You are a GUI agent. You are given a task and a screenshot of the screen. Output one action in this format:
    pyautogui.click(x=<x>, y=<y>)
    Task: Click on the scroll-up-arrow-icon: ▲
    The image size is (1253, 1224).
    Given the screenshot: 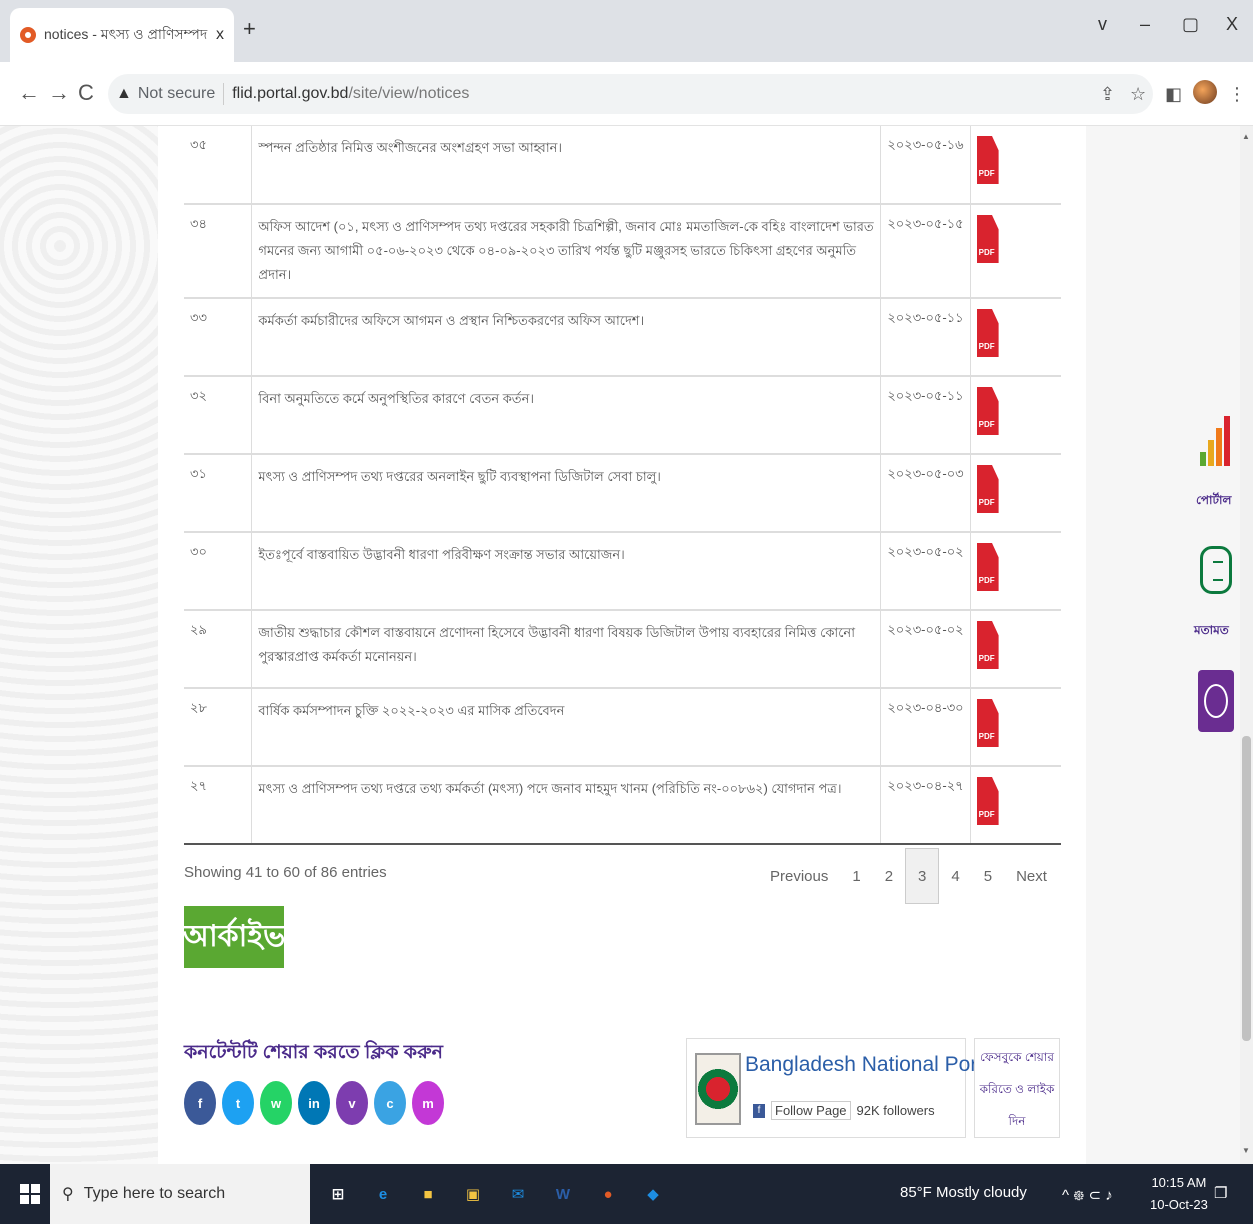 What is the action you would take?
    pyautogui.click(x=1246, y=136)
    